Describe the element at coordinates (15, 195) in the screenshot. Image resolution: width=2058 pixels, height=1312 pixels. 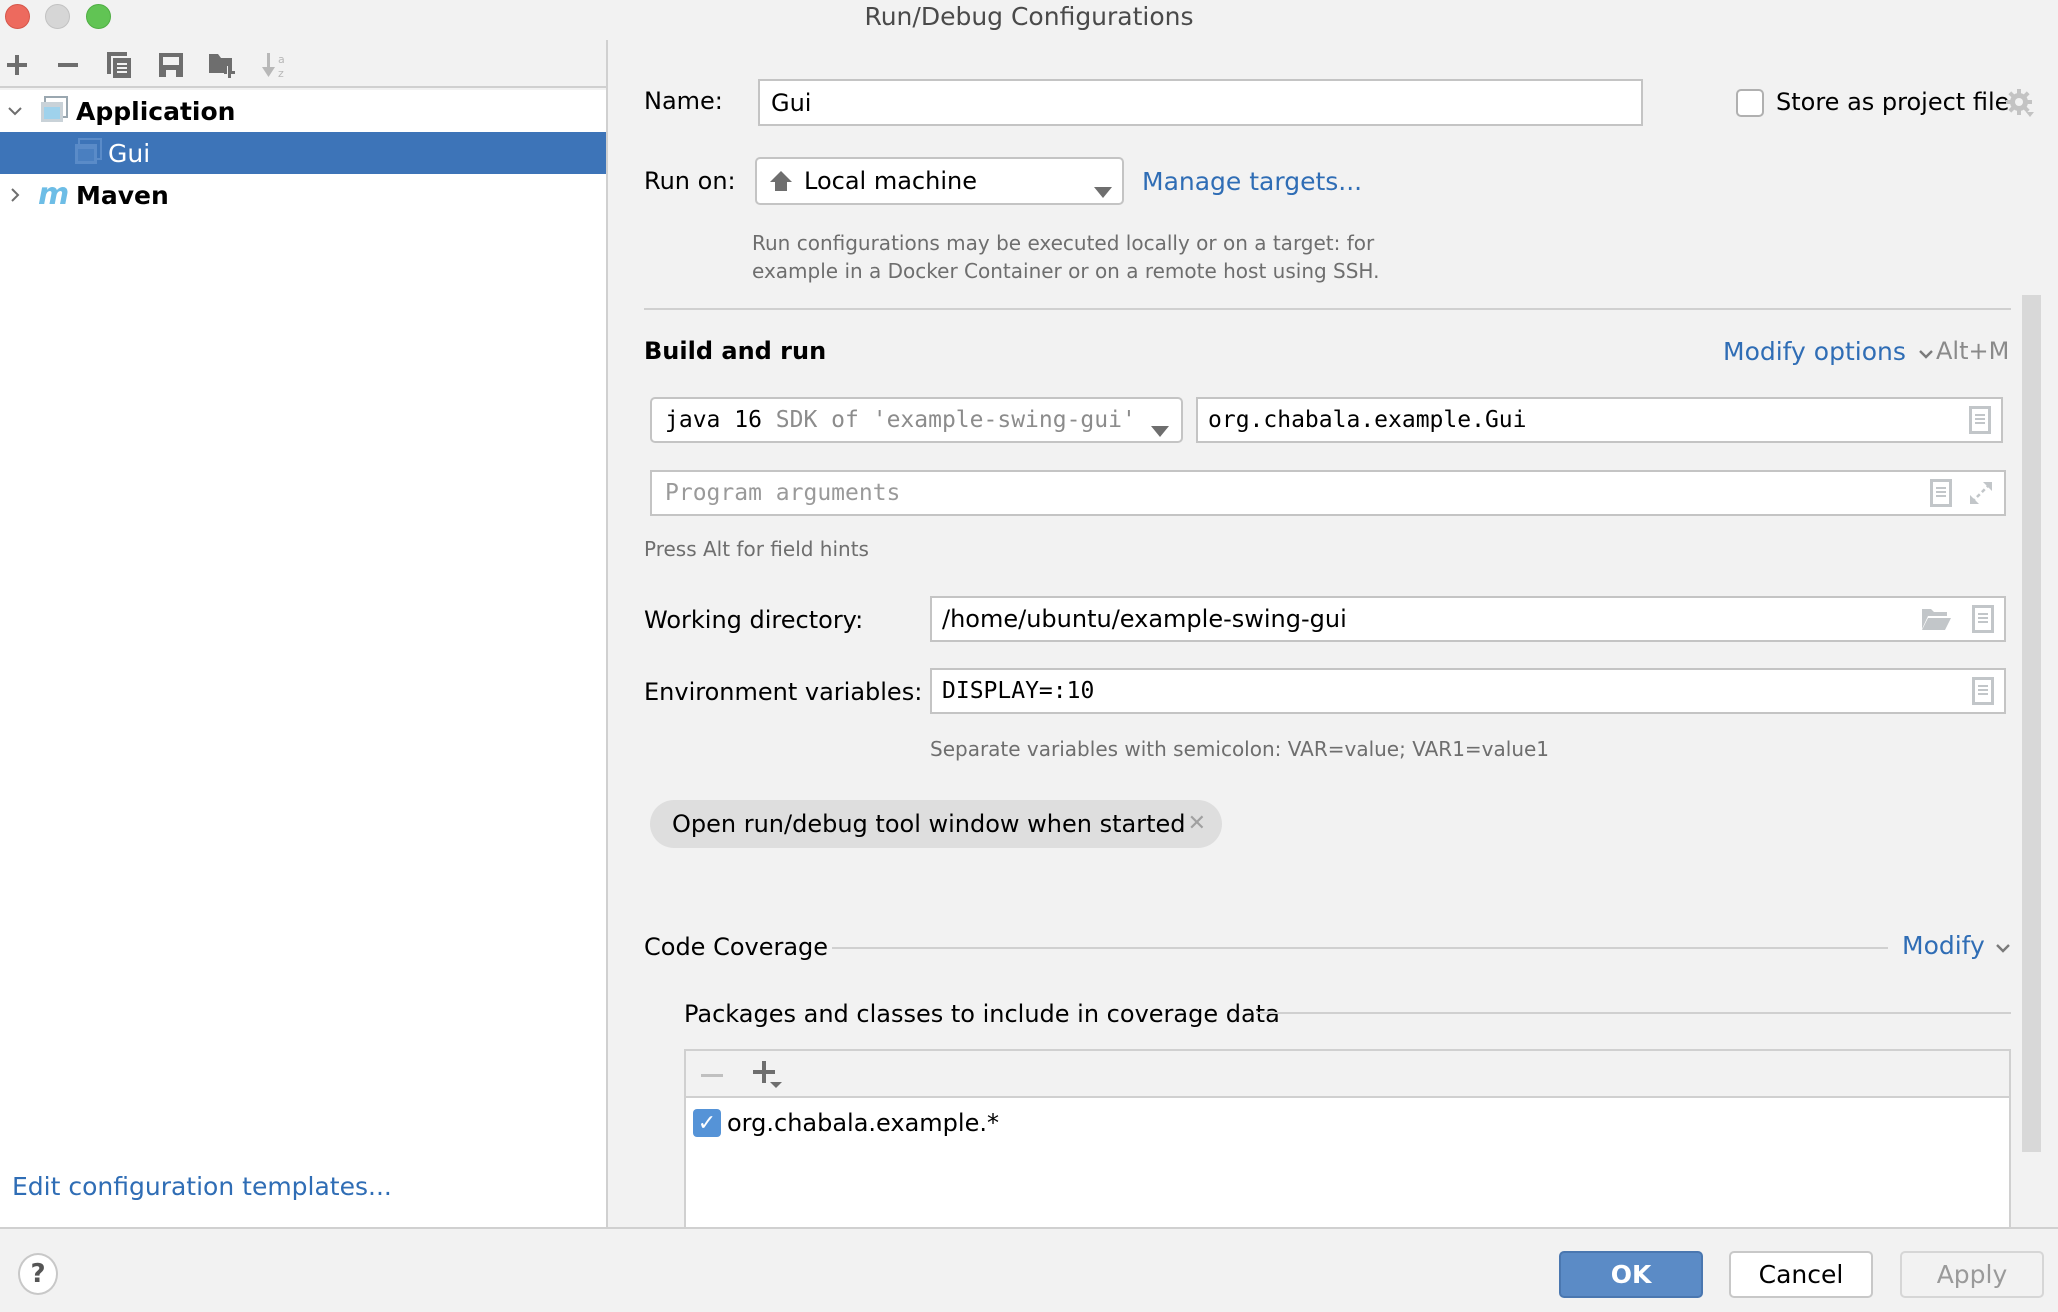
I see `chevron-right-icon` at that location.